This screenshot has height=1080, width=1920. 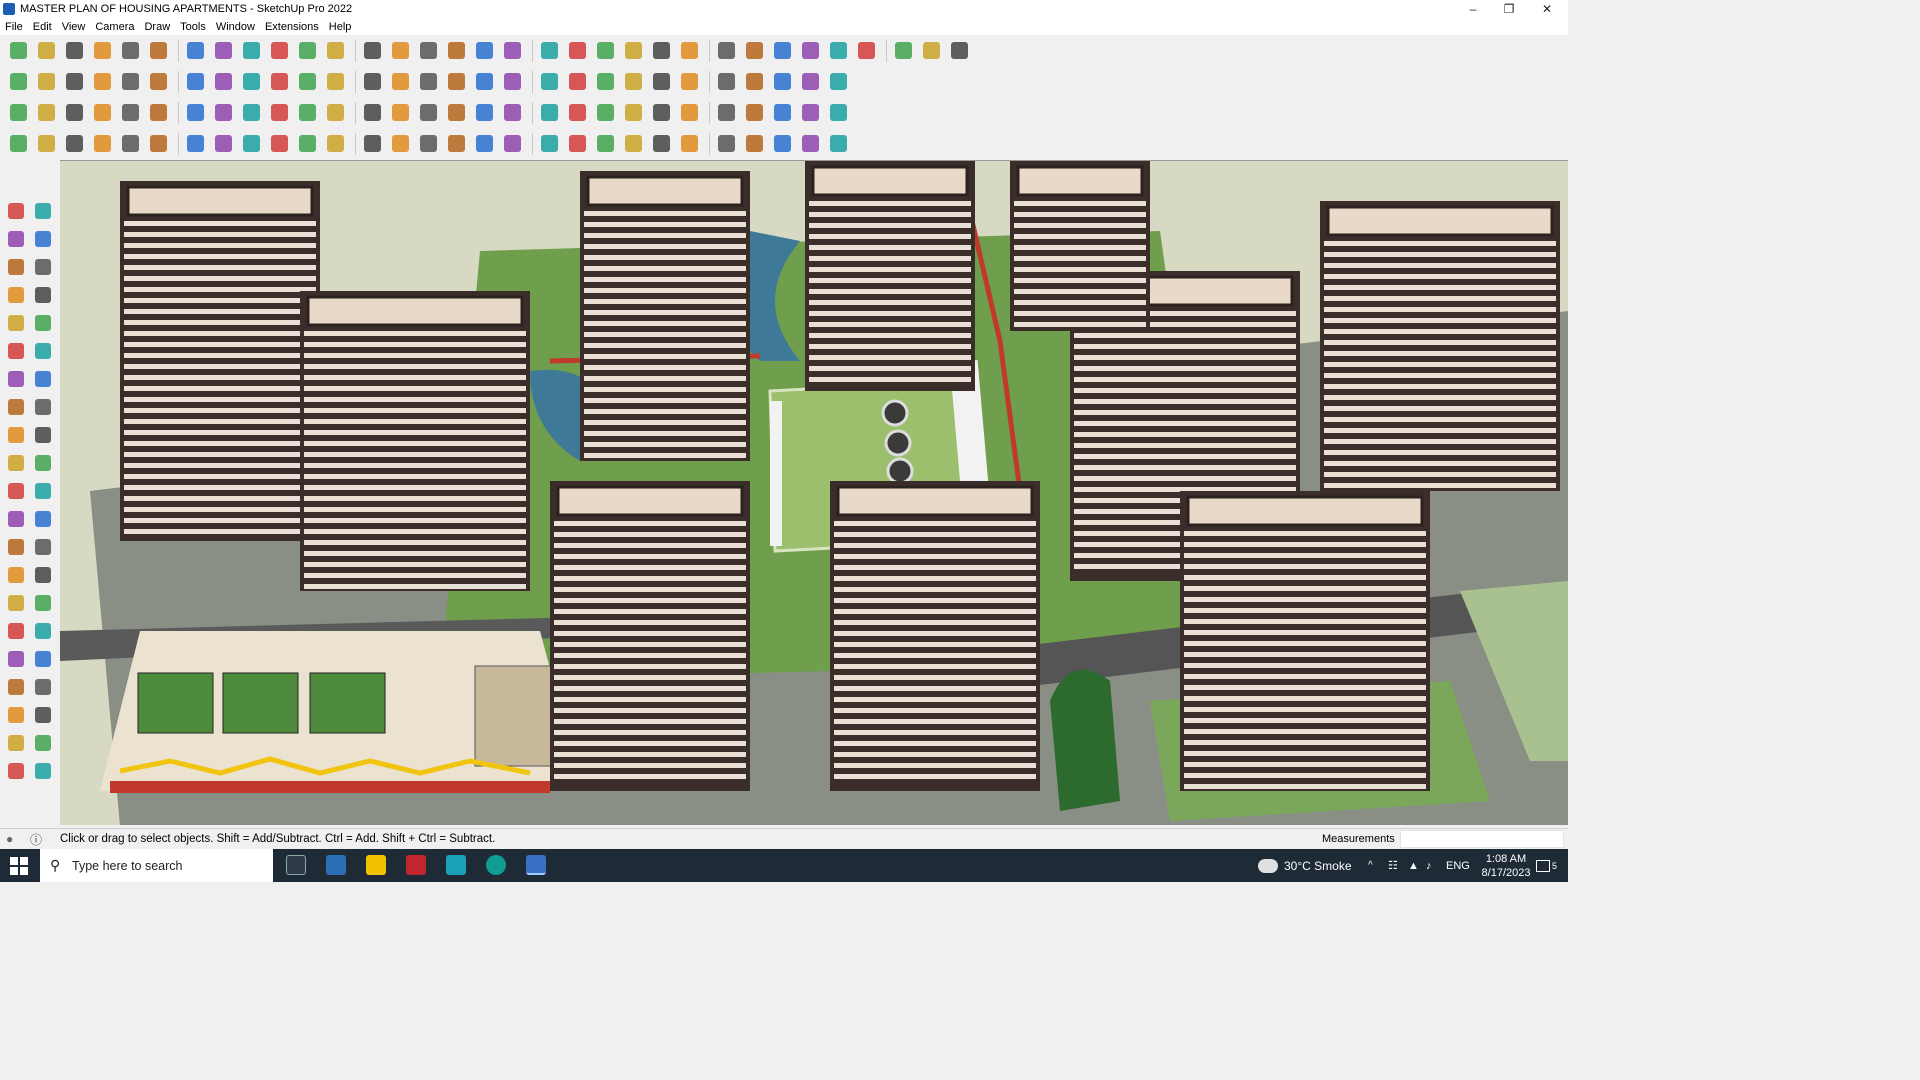 I want to click on circle-icon, so click(x=577, y=82).